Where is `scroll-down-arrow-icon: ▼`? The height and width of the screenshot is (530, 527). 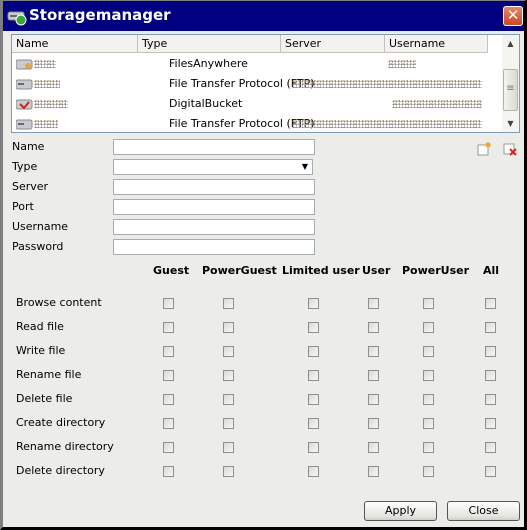
scroll-down-arrow-icon: ▼ is located at coordinates (510, 123).